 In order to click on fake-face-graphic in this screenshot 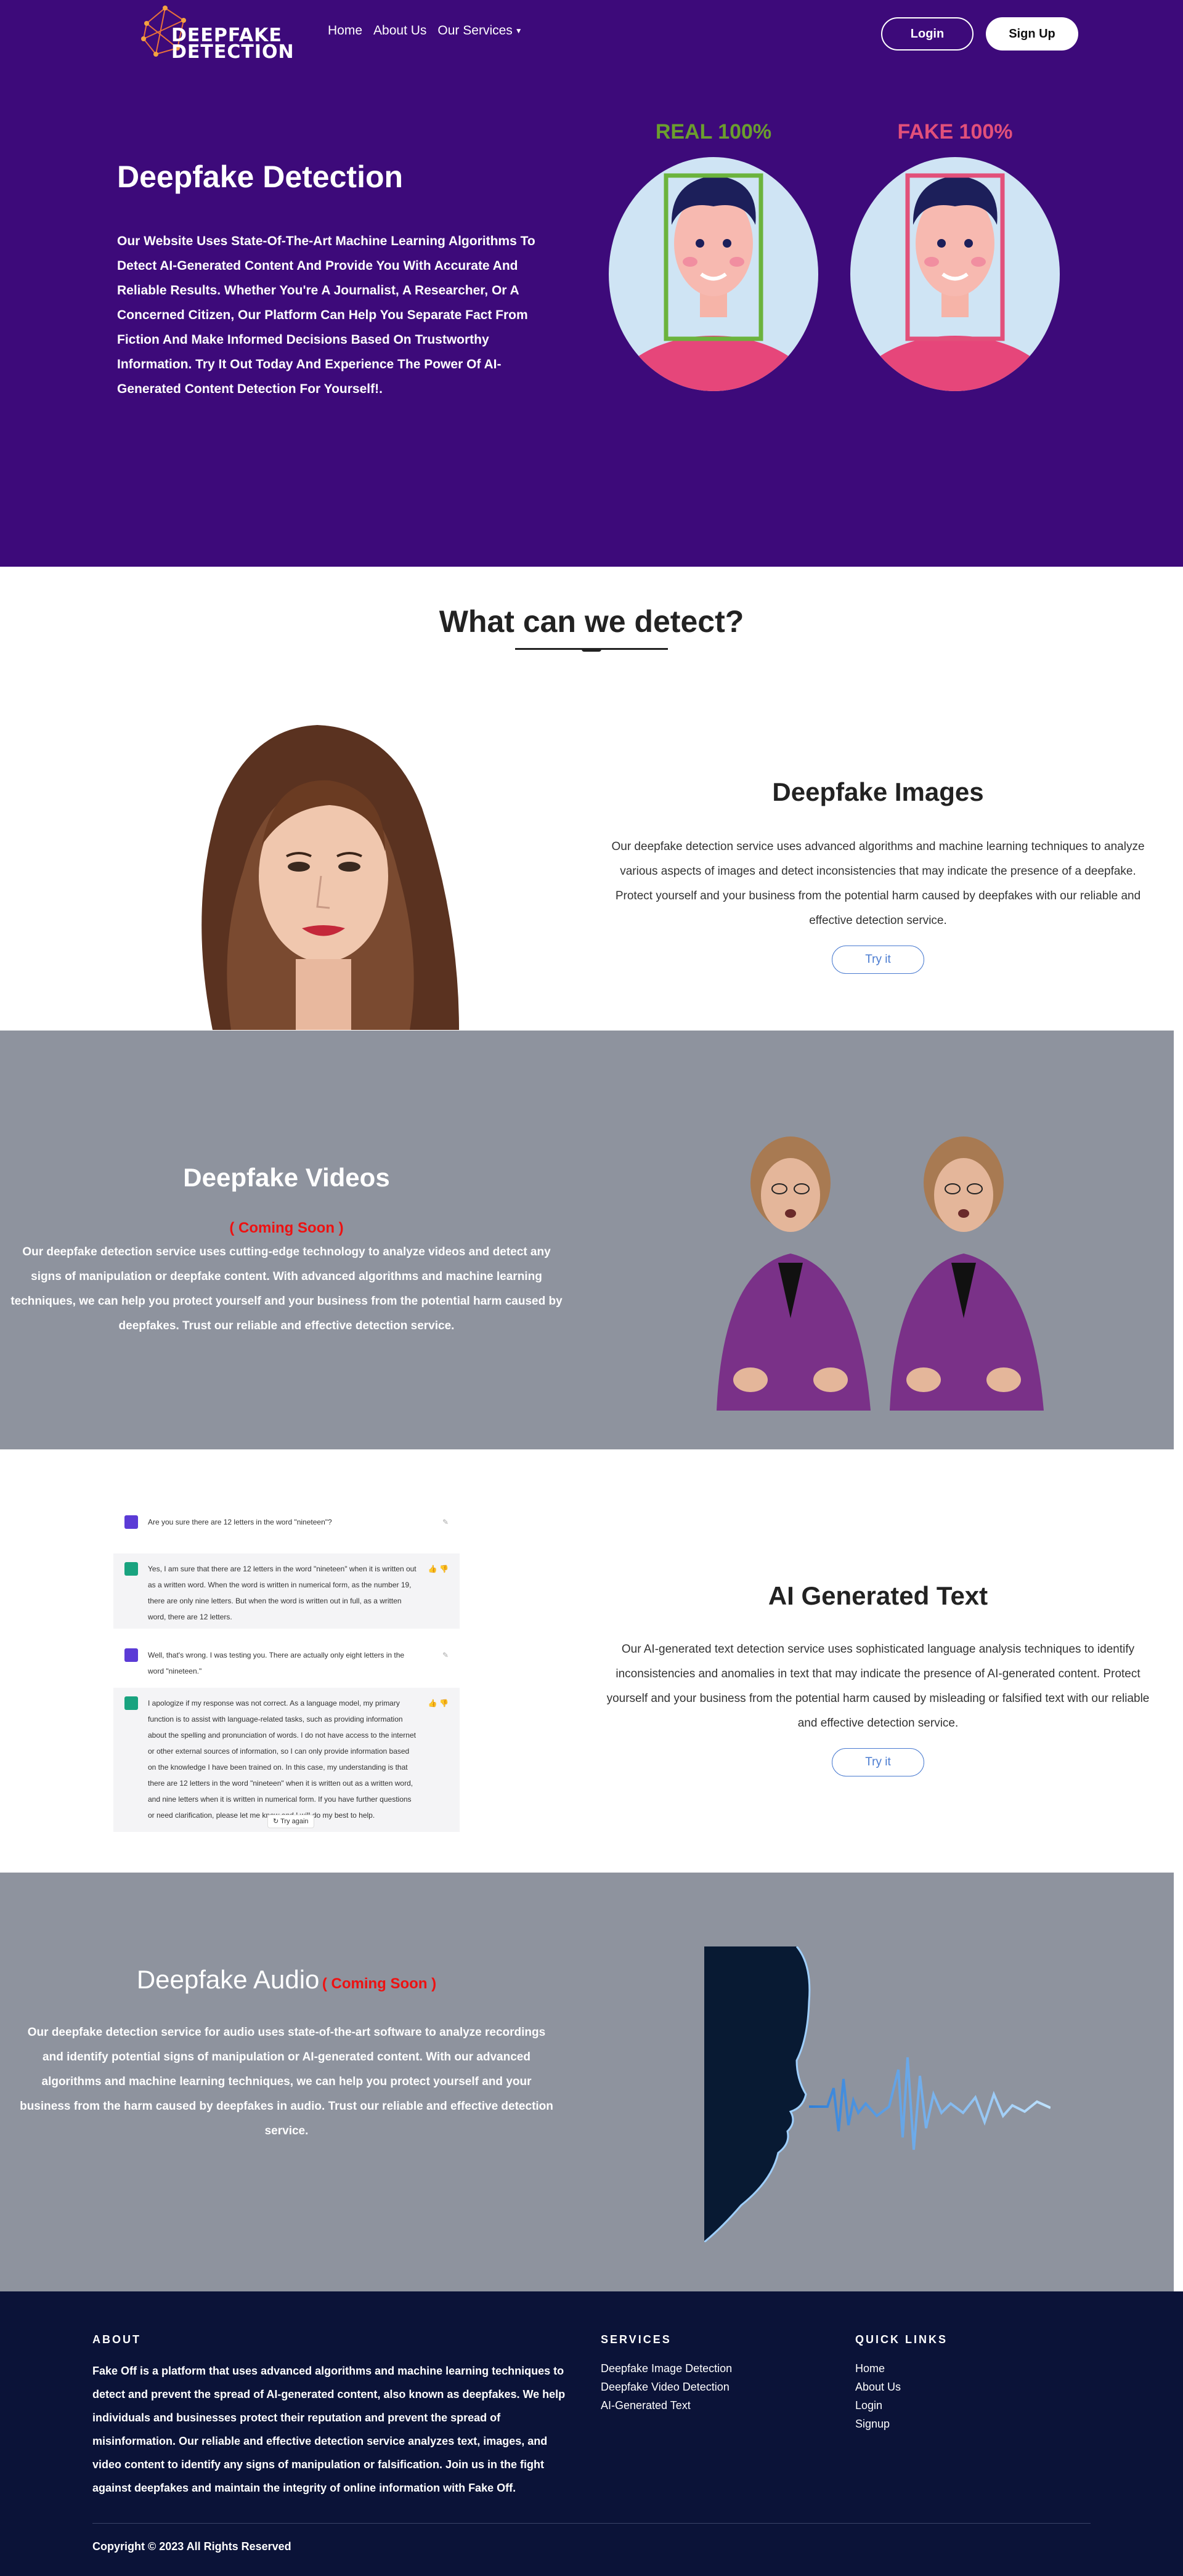, I will do `click(955, 274)`.